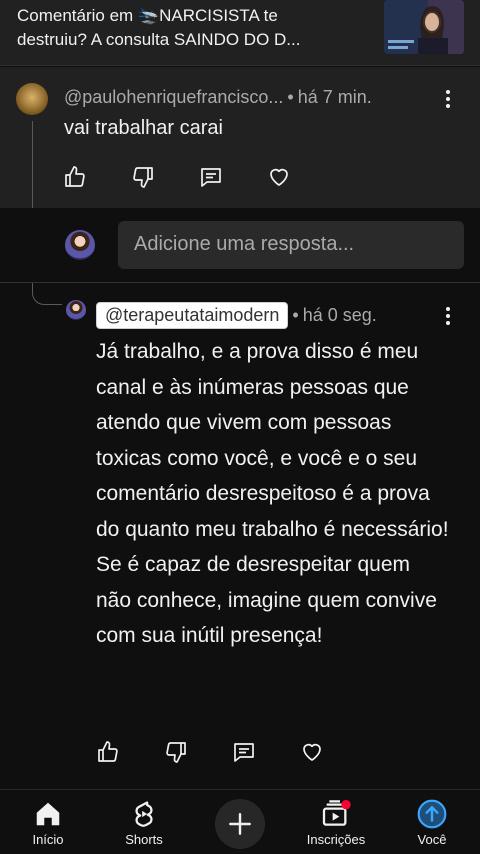  Describe the element at coordinates (144, 814) in the screenshot. I see `shorts-icon` at that location.